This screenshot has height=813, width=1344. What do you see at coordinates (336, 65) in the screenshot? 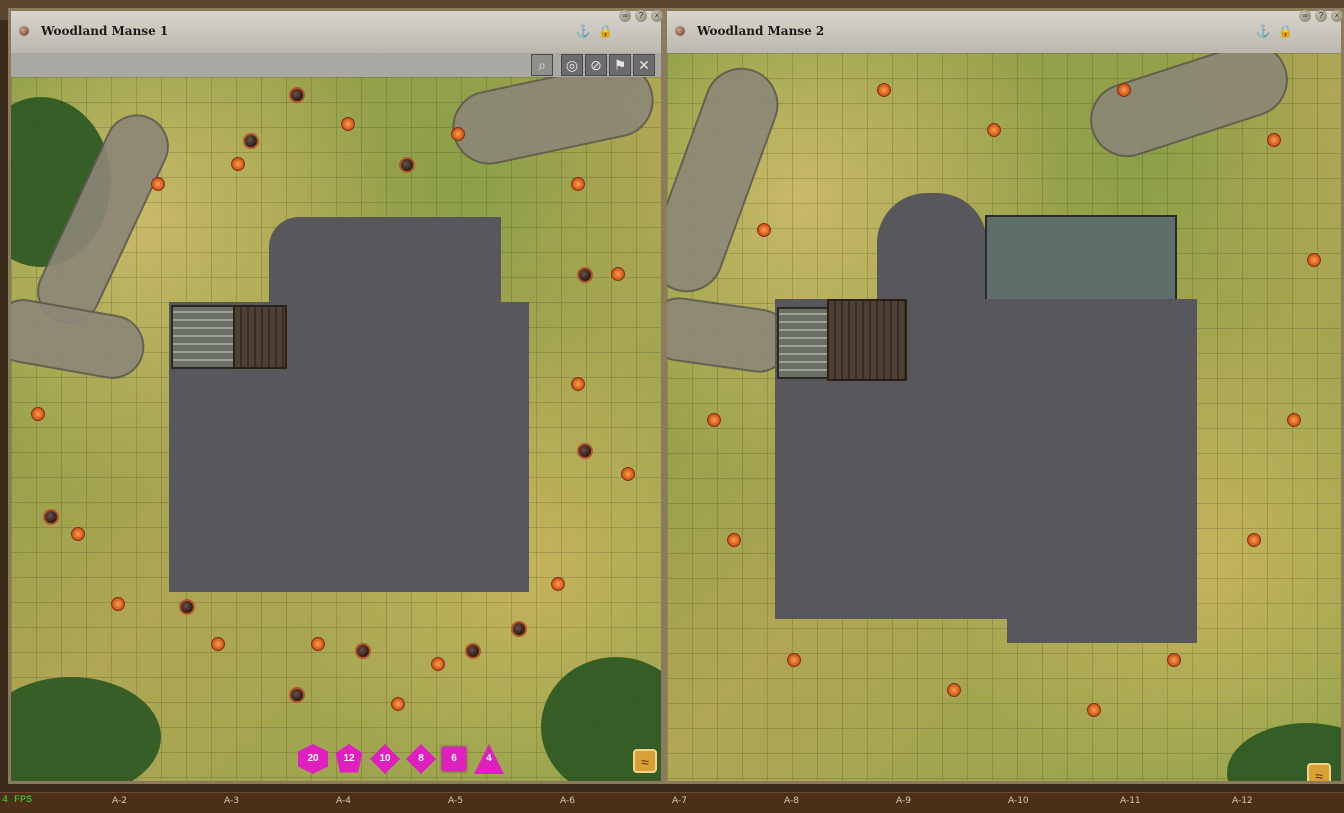
I see `map-toolbar: ⌕ ◎ ⊘ ⚑ ✕` at bounding box center [336, 65].